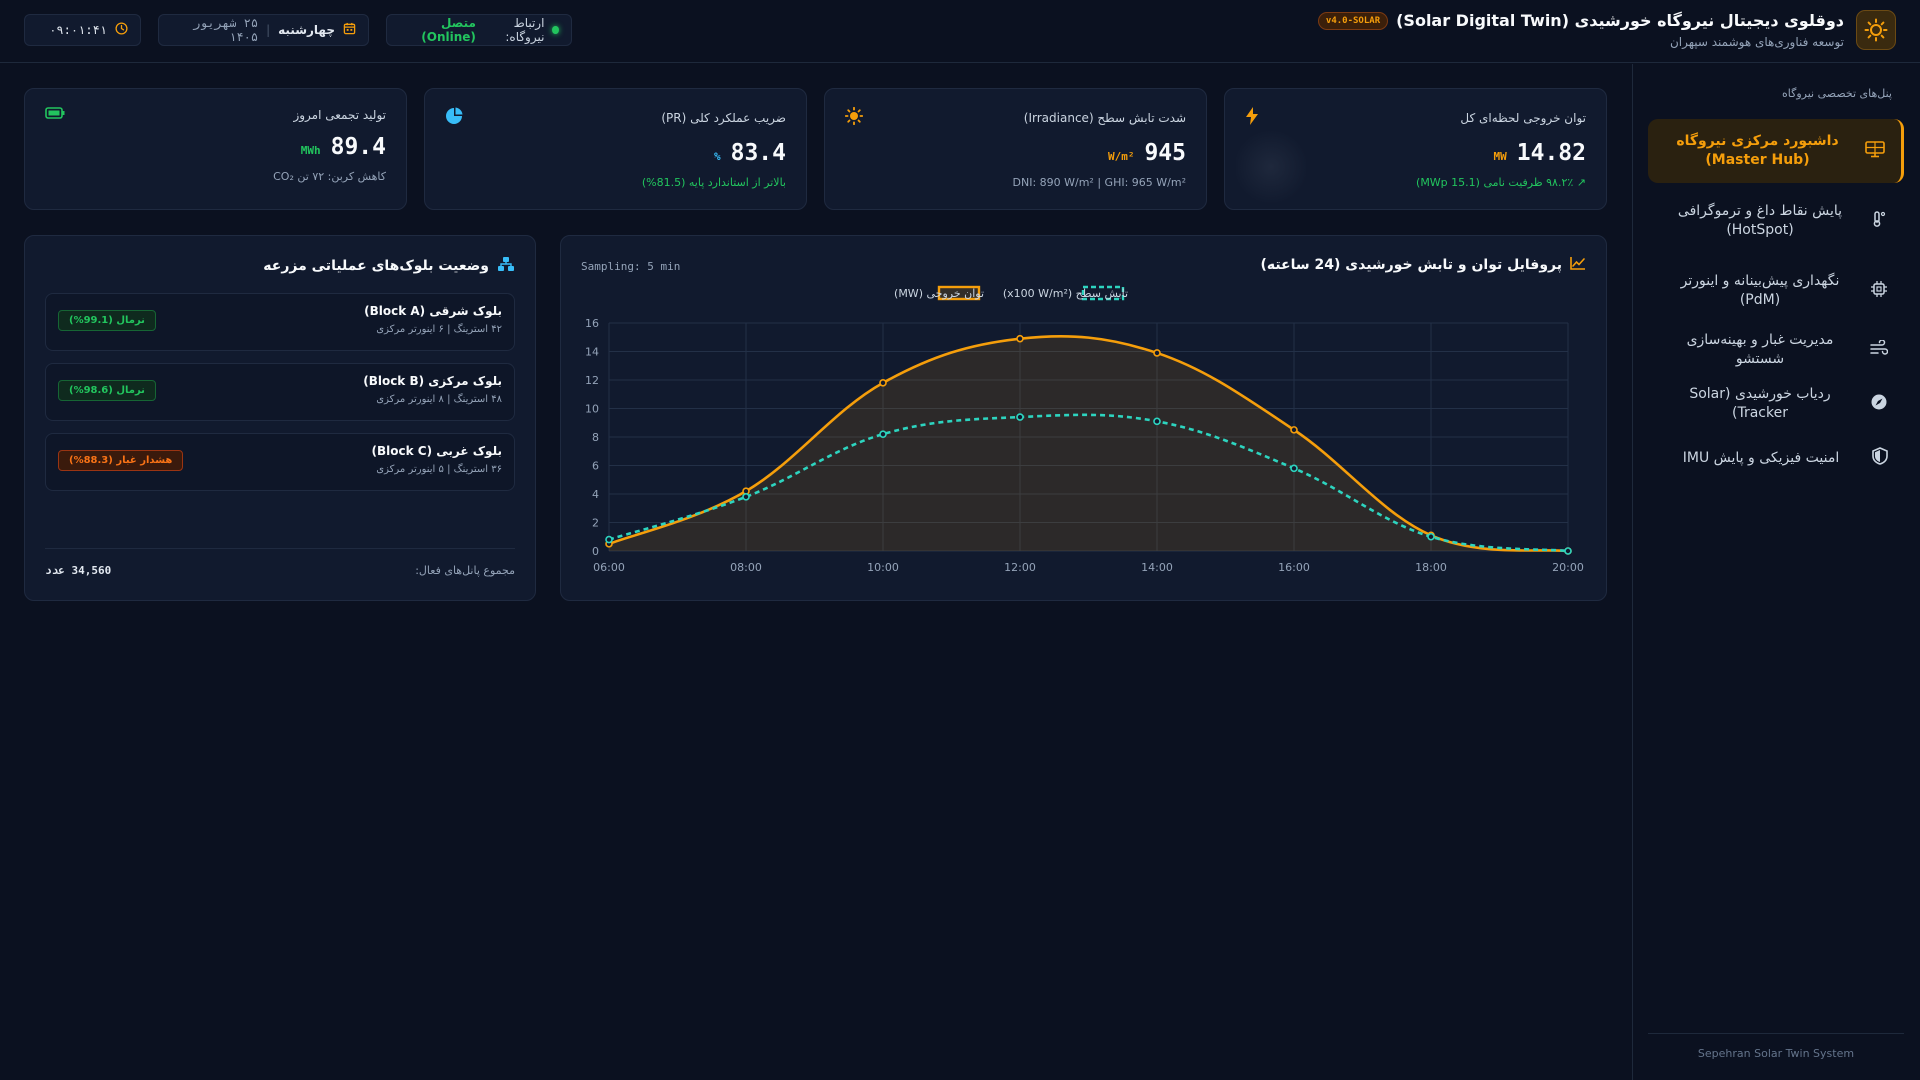 Image resolution: width=1920 pixels, height=1080 pixels. What do you see at coordinates (1760, 290) in the screenshot?
I see `sidebar-item-label: نگهداری پیش‌بینانه و اینورتر (PdM)` at bounding box center [1760, 290].